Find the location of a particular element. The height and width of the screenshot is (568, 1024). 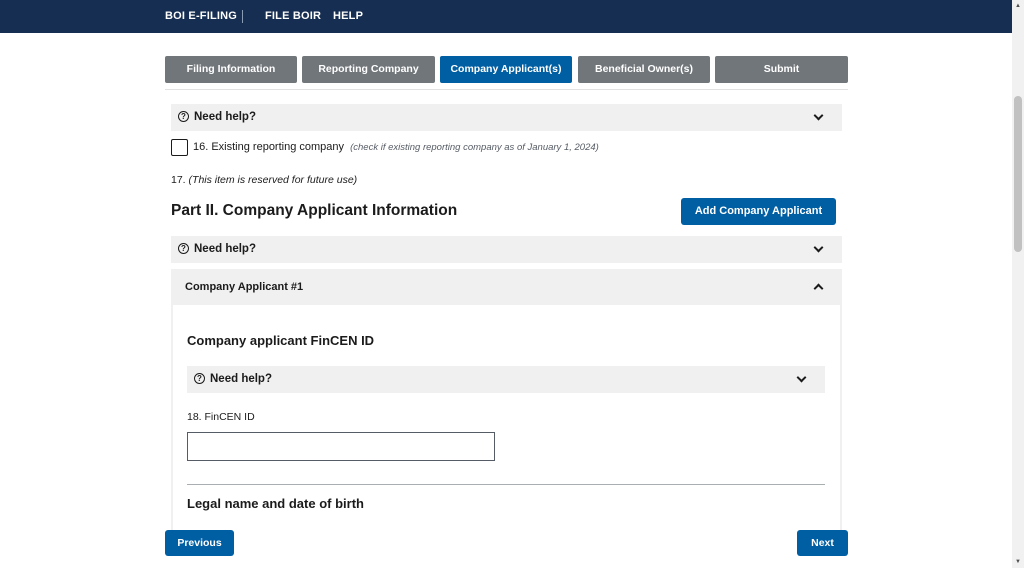

scroll-up-arrow-icon: ▲ is located at coordinates (1018, 6).